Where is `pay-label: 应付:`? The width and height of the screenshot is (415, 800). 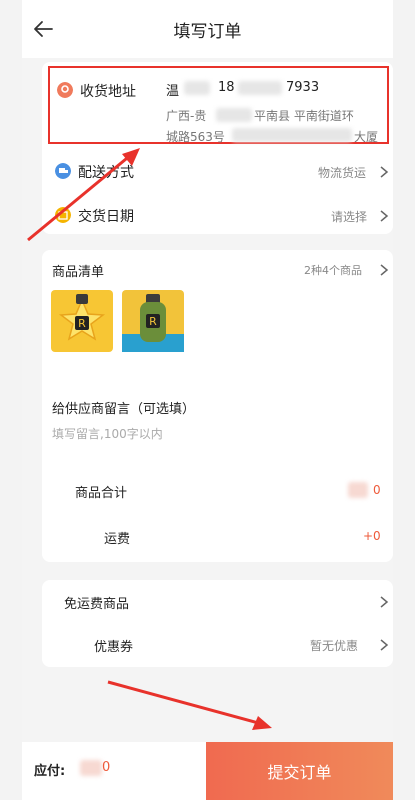
pay-label: 应付: is located at coordinates (50, 771).